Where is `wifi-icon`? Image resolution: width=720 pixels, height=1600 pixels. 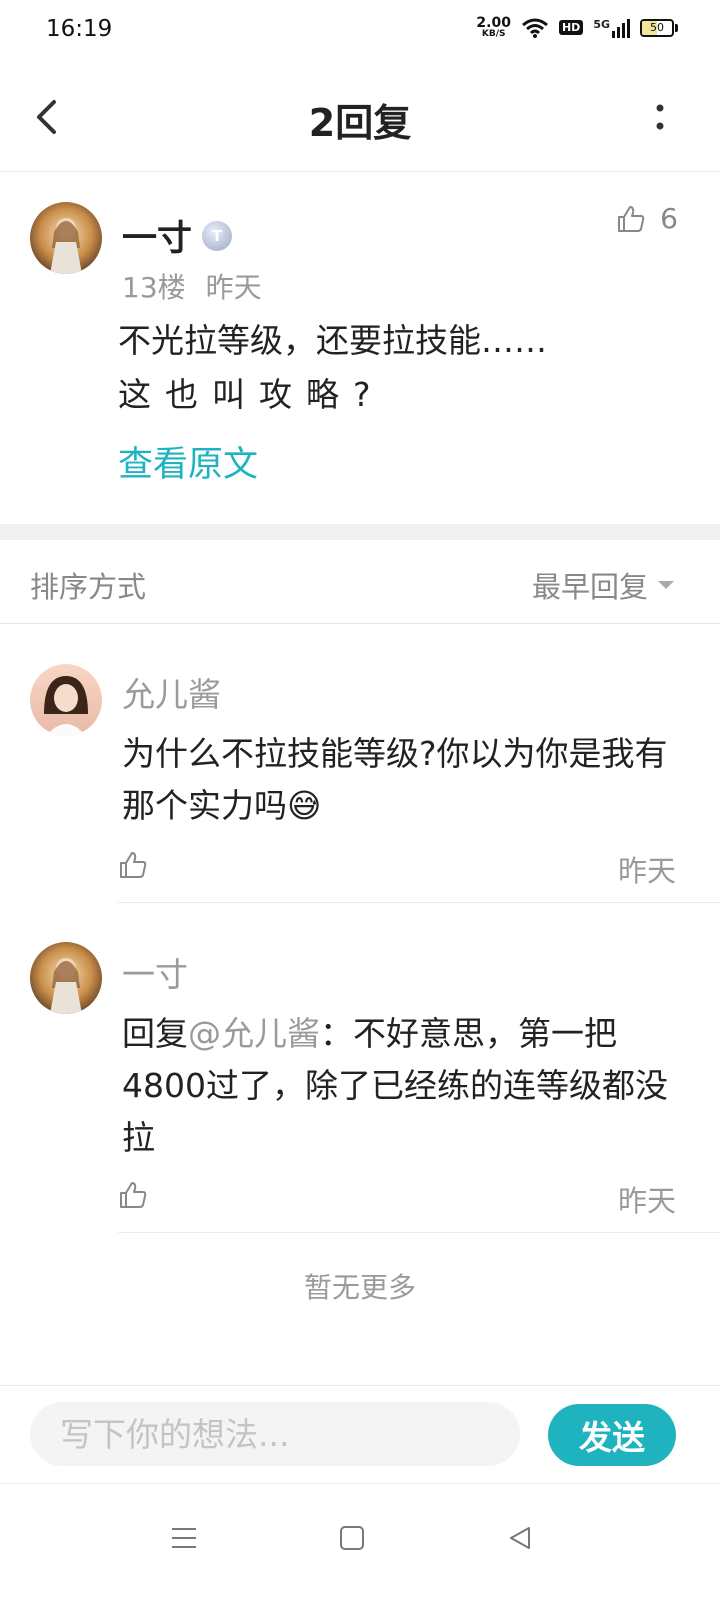
wifi-icon is located at coordinates (535, 28).